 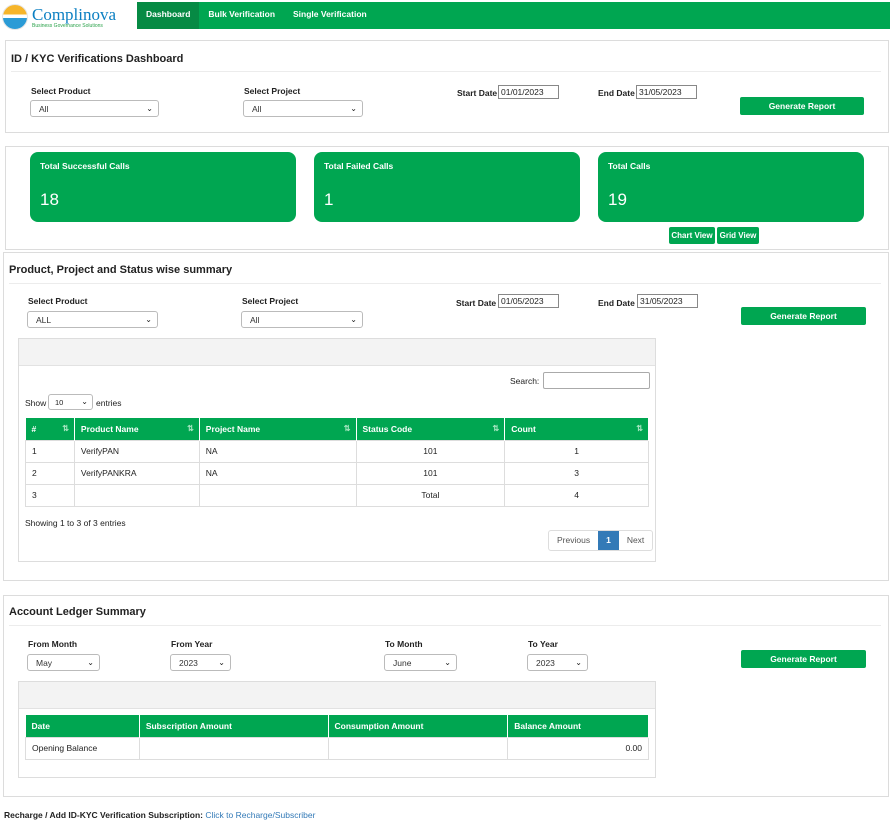 I want to click on stat-card-successful: Total Successful Calls 18, so click(x=163, y=187).